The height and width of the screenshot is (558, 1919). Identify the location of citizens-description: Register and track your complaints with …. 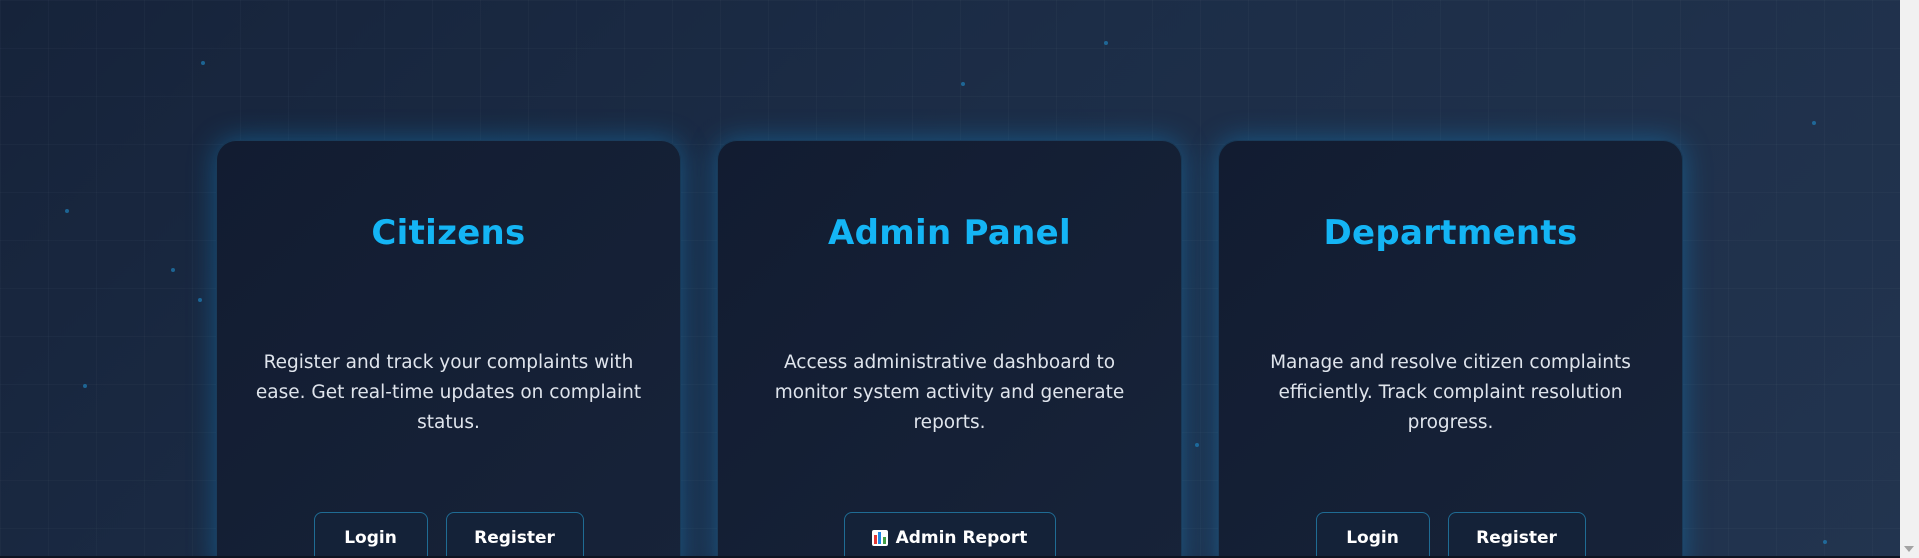
(448, 392).